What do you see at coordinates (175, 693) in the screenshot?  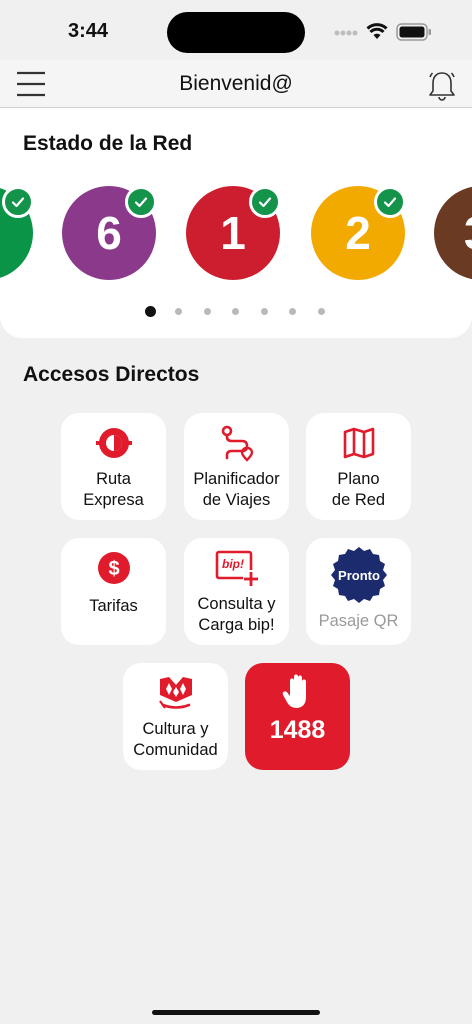 I see `metro-logo-icon` at bounding box center [175, 693].